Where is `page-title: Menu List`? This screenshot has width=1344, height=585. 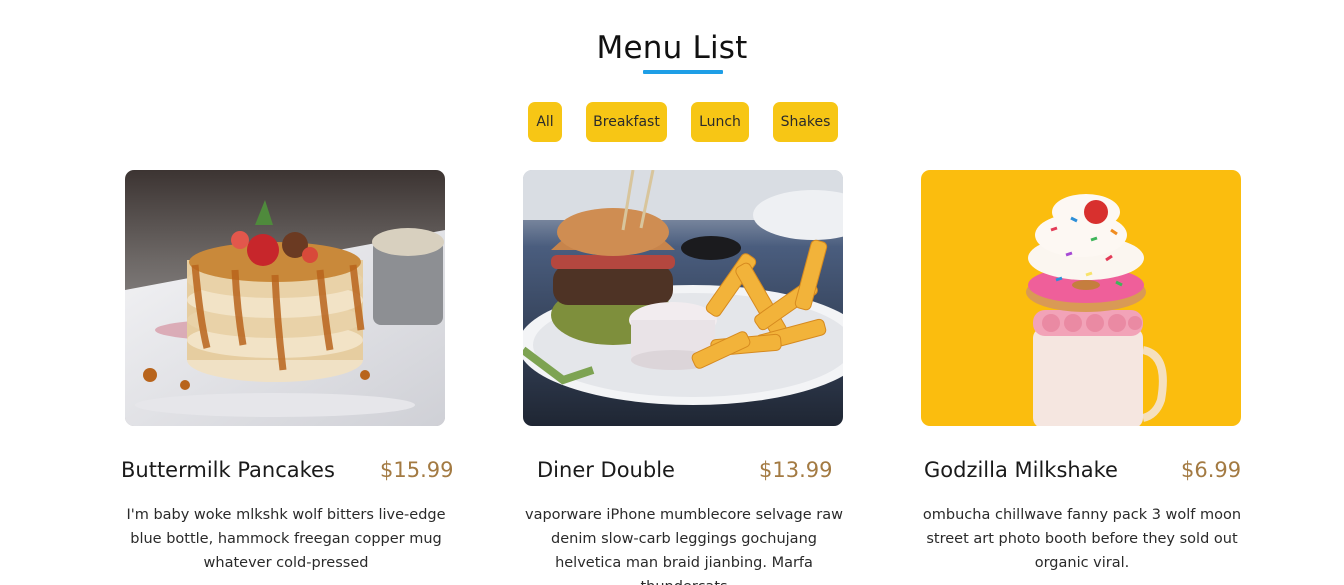
page-title: Menu List is located at coordinates (672, 48).